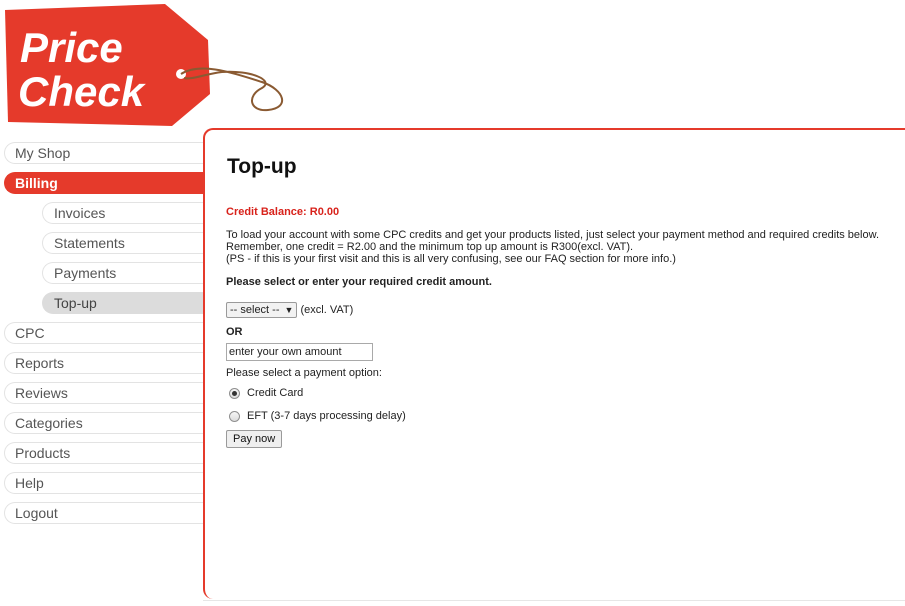  What do you see at coordinates (104, 453) in the screenshot?
I see `sidebar-item-products: Products` at bounding box center [104, 453].